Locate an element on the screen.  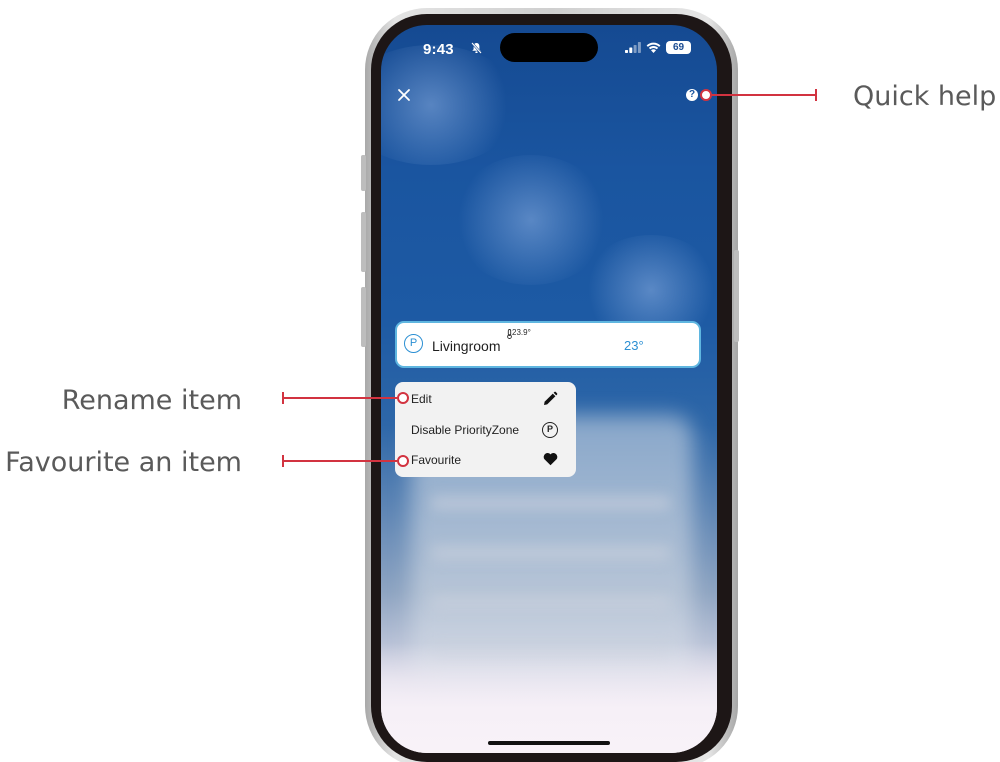
home-indicator is located at coordinates (549, 743).